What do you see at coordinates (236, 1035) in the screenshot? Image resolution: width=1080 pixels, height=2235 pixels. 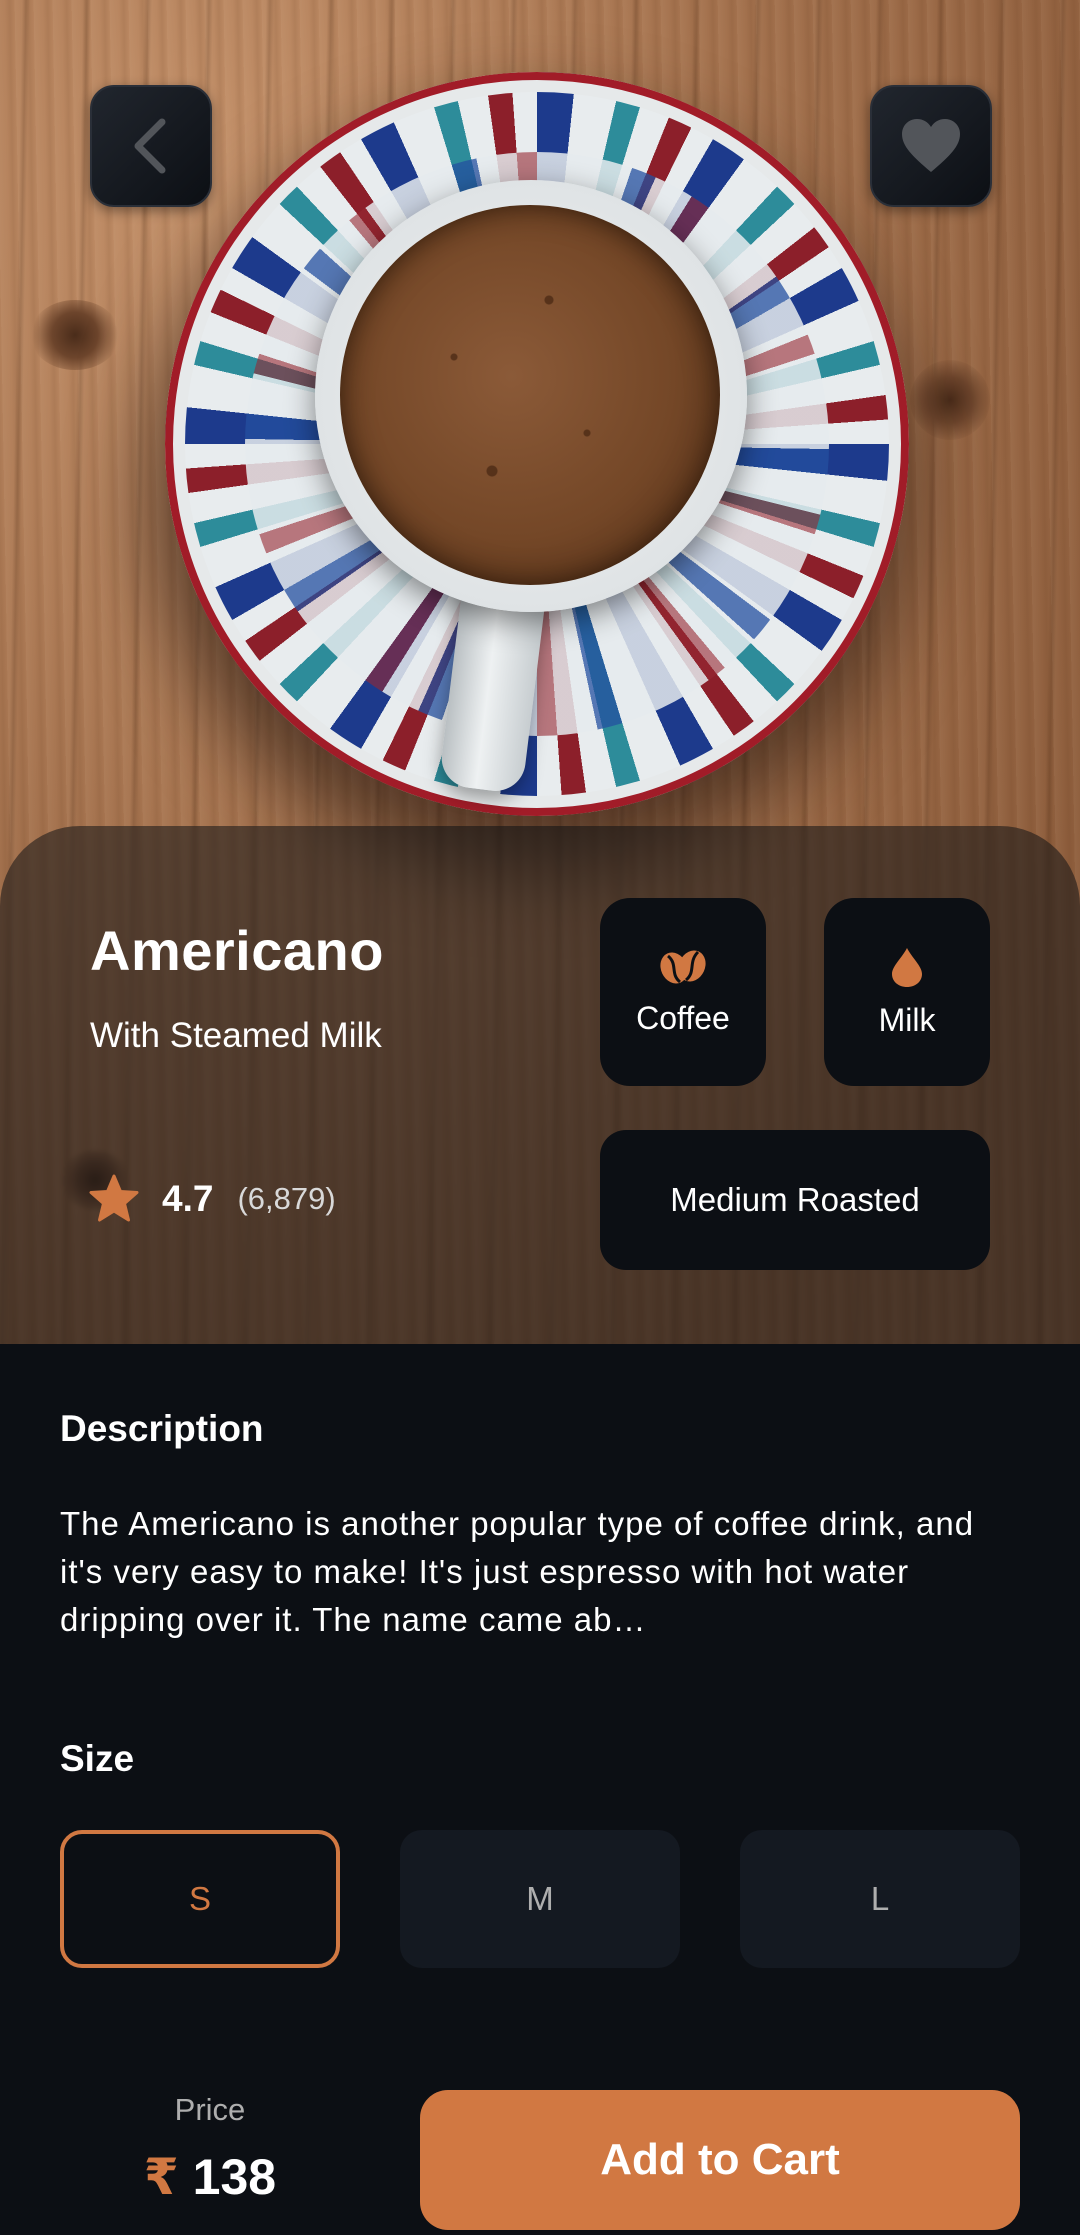 I see `product-subtitle: With Steamed Milk` at bounding box center [236, 1035].